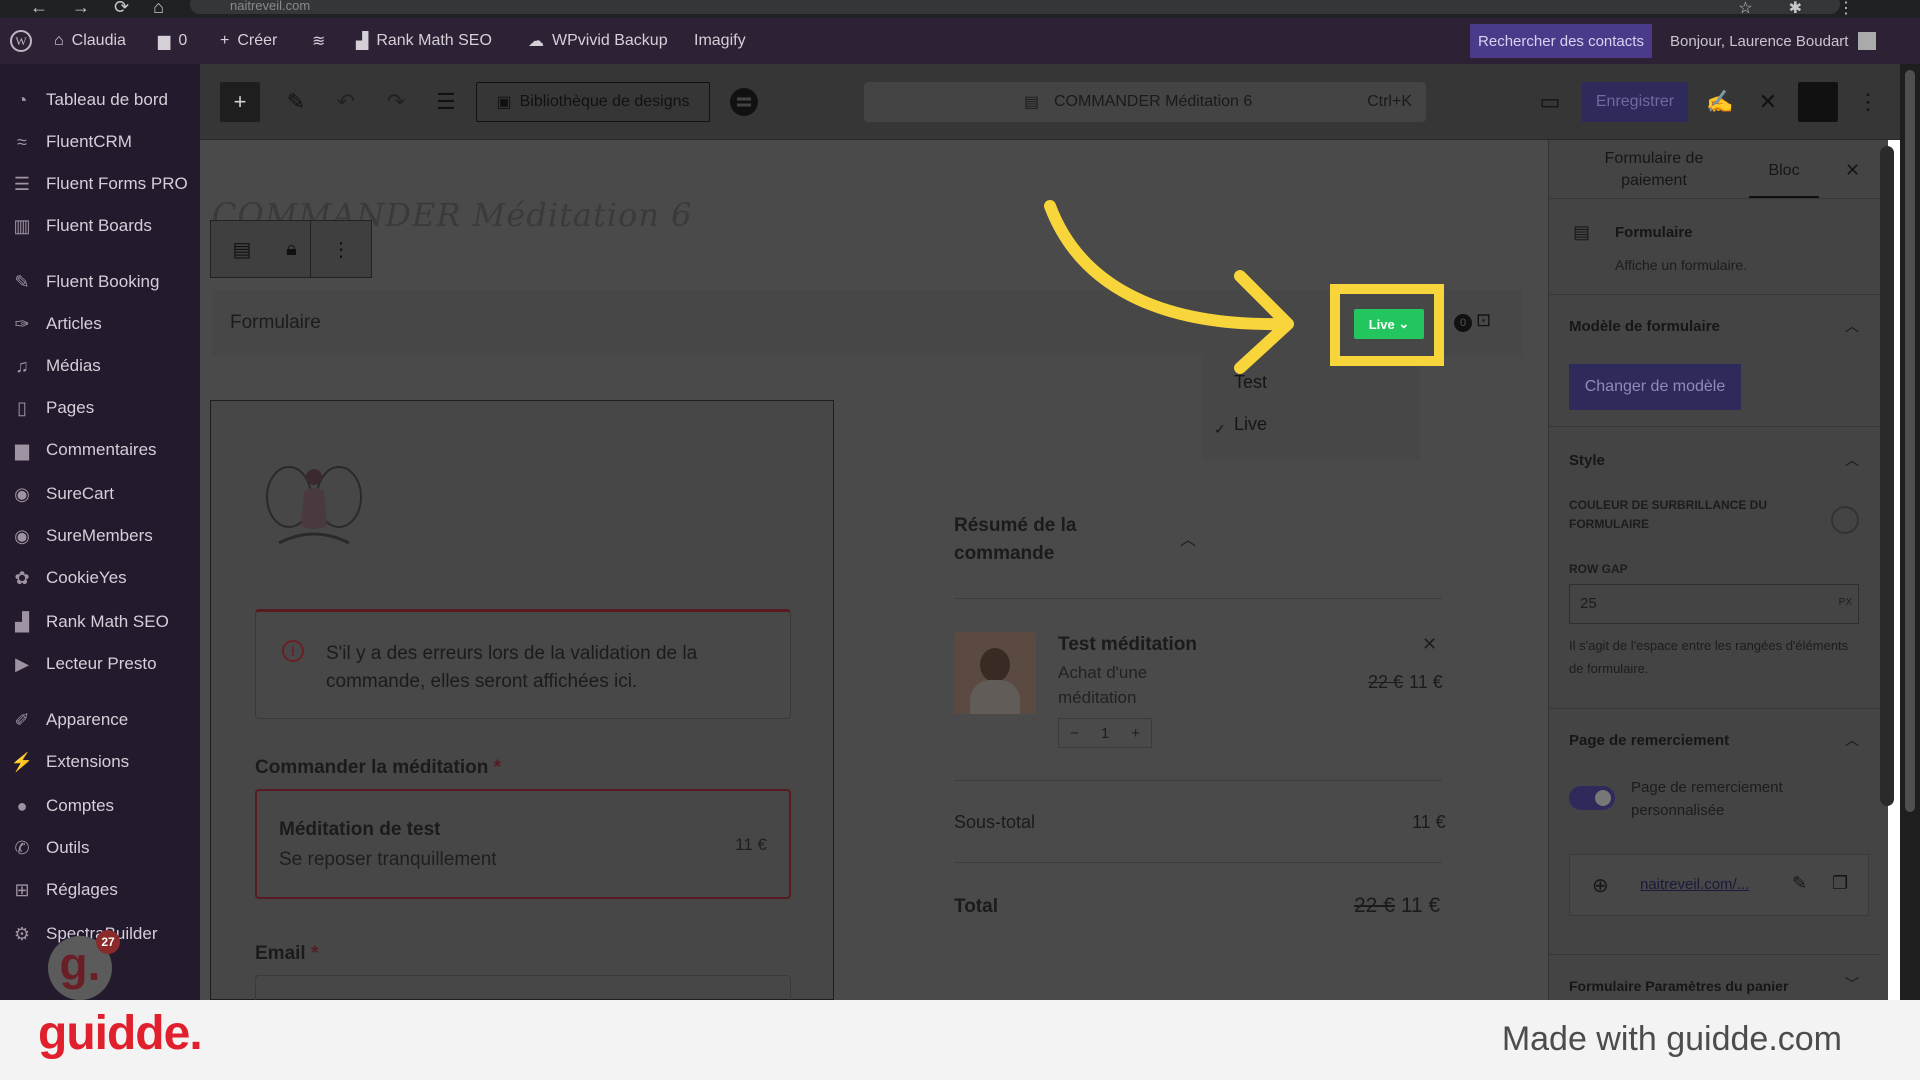 This screenshot has width=1920, height=1080. Describe the element at coordinates (1135, 733) in the screenshot. I see `increment-button: +` at that location.